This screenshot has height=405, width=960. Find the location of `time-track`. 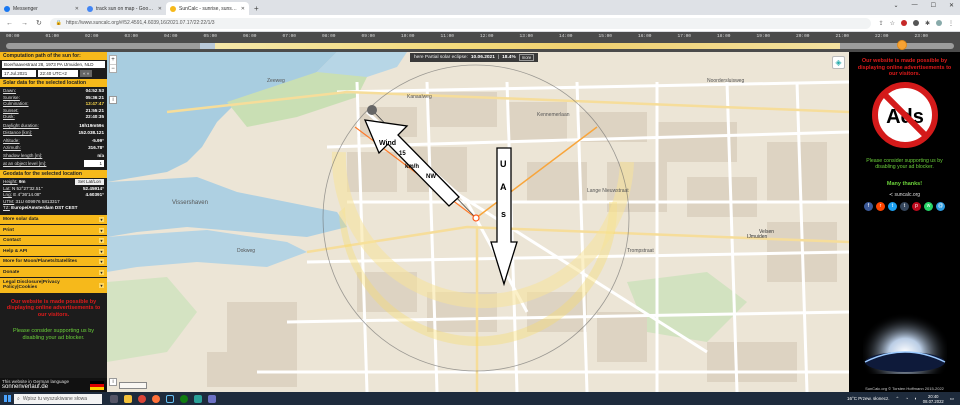

time-track is located at coordinates (480, 46).